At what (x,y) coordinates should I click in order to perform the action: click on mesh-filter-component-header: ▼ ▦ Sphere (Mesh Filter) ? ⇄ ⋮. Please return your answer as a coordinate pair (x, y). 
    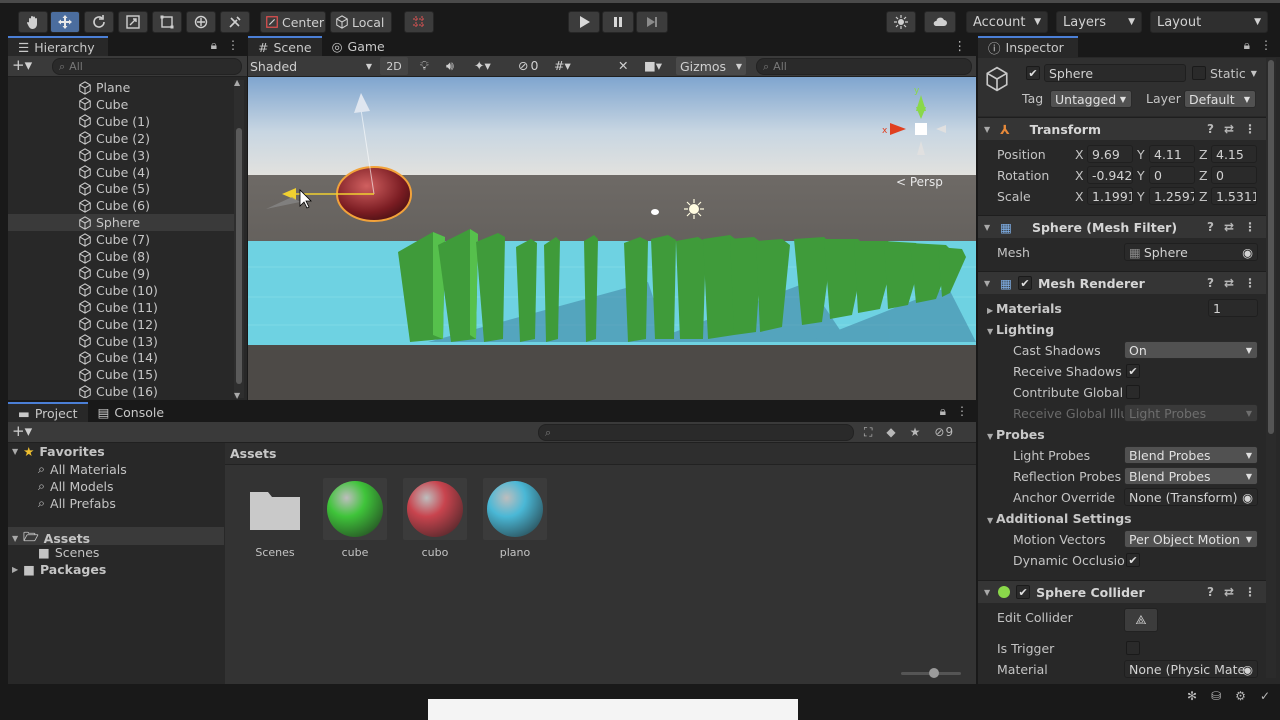
    Looking at the image, I should click on (1122, 226).